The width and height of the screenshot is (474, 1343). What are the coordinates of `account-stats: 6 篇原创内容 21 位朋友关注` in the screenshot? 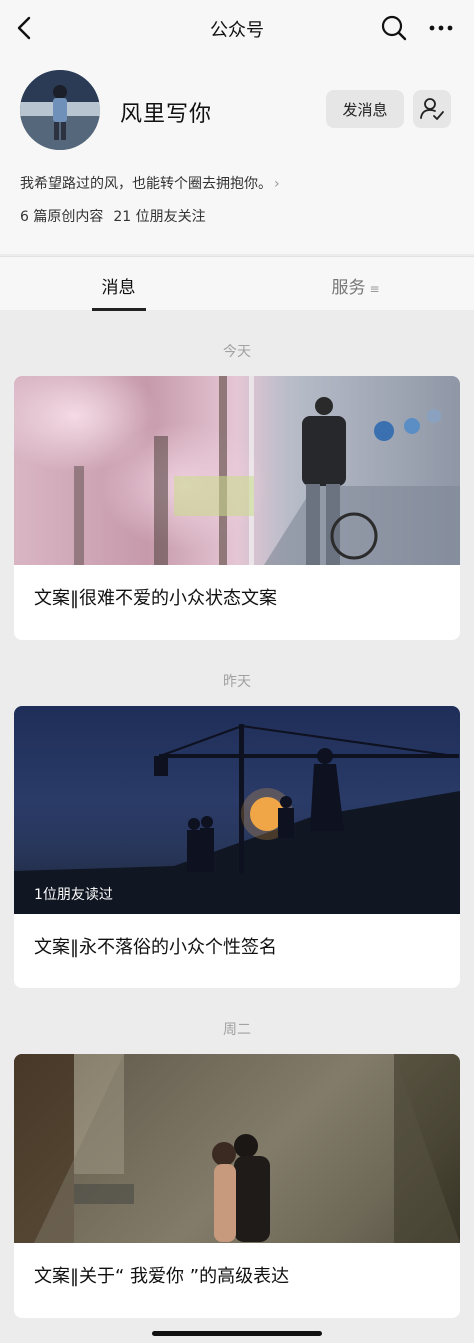 It's located at (118, 216).